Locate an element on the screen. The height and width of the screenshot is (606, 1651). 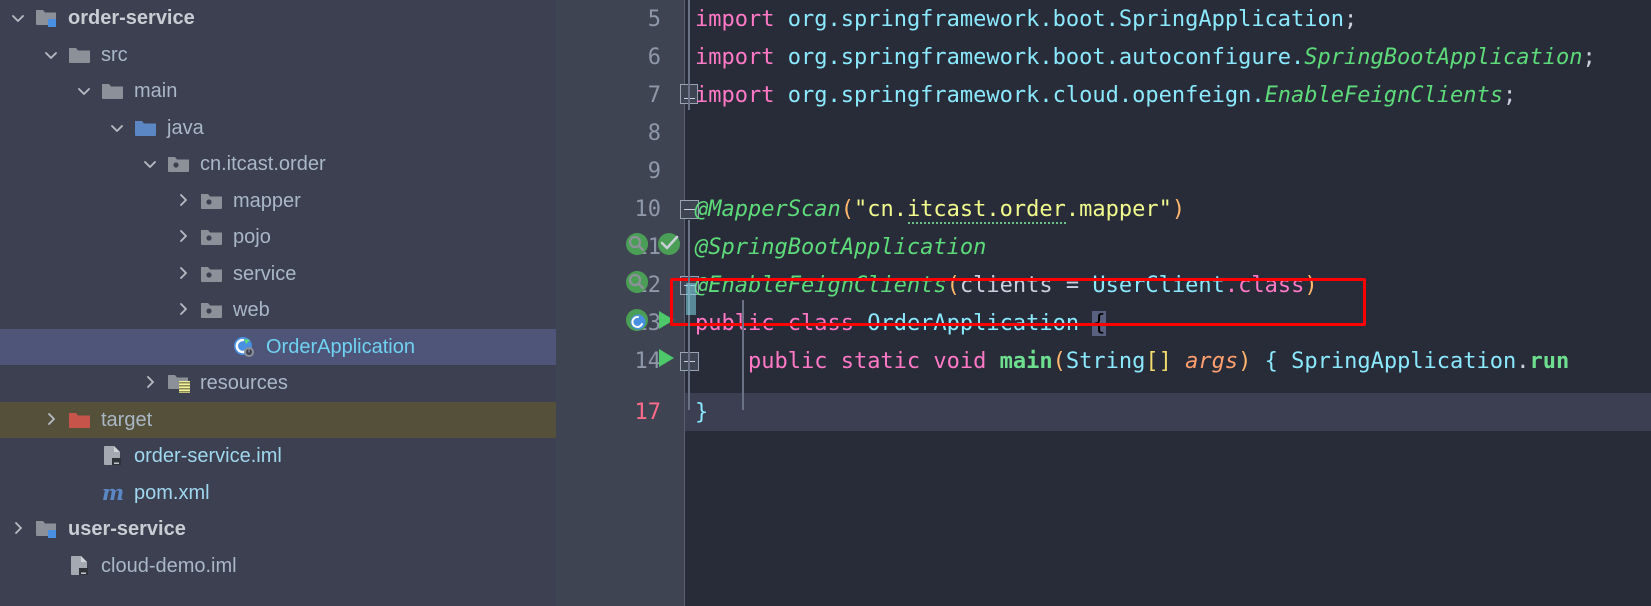
code-text: public class OrderApplication { is located at coordinates (900, 323).